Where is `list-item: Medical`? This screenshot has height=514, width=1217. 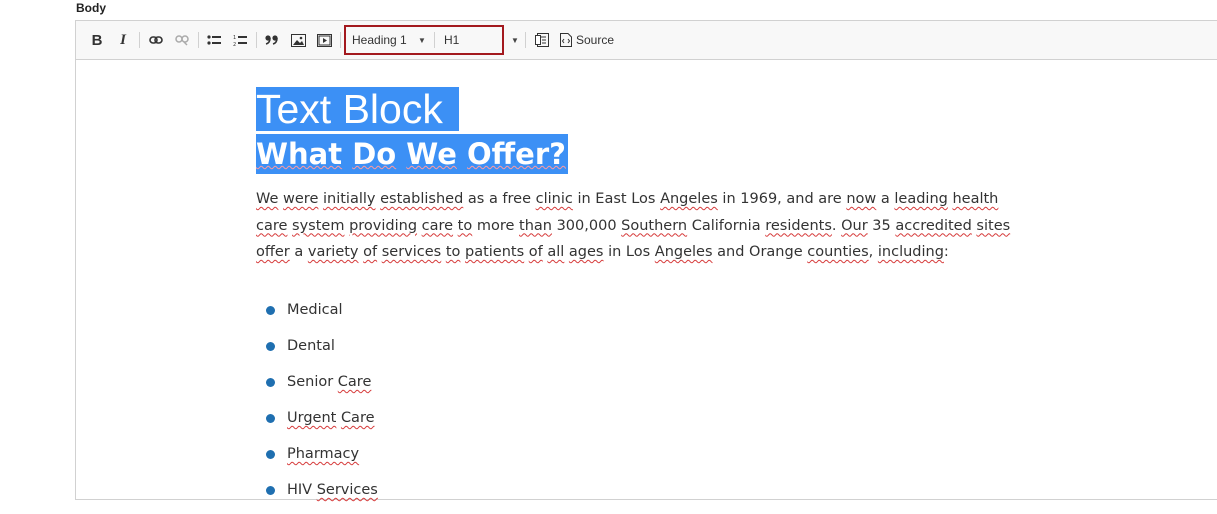 list-item: Medical is located at coordinates (322, 316).